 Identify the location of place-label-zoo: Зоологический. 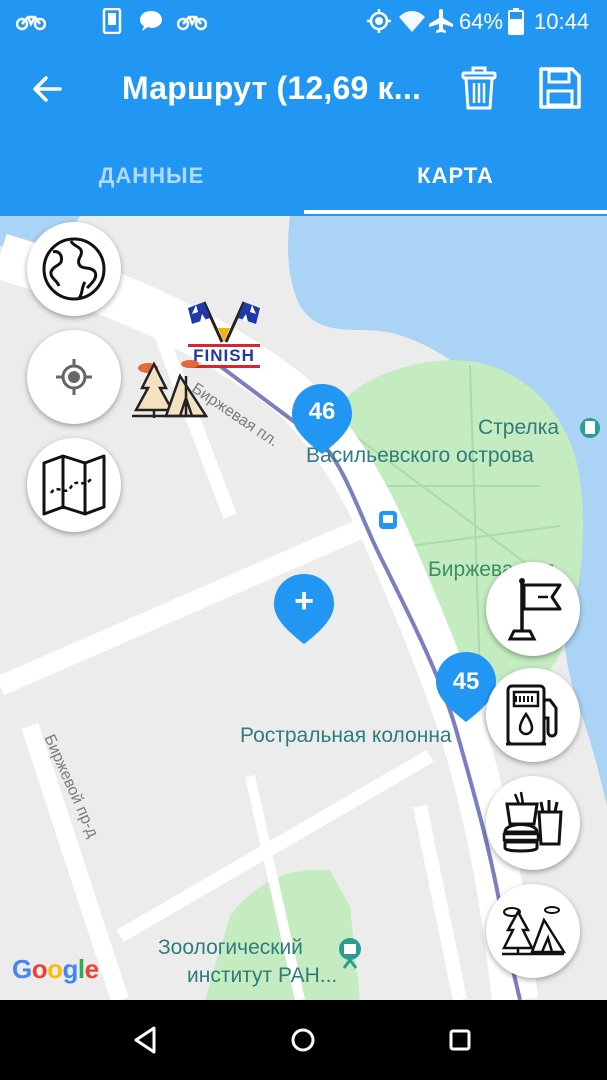
(230, 947).